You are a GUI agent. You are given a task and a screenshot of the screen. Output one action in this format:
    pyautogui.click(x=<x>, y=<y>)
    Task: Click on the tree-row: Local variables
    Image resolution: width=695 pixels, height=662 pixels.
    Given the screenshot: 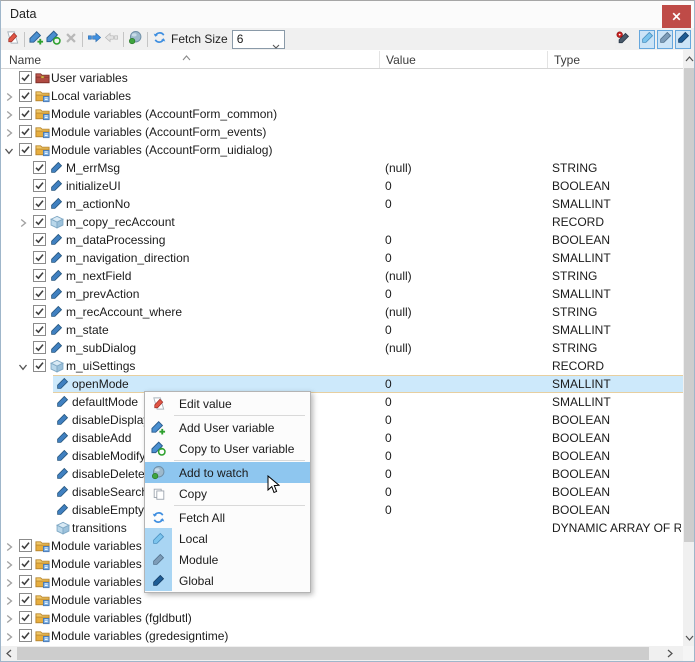 What is the action you would take?
    pyautogui.click(x=342, y=96)
    